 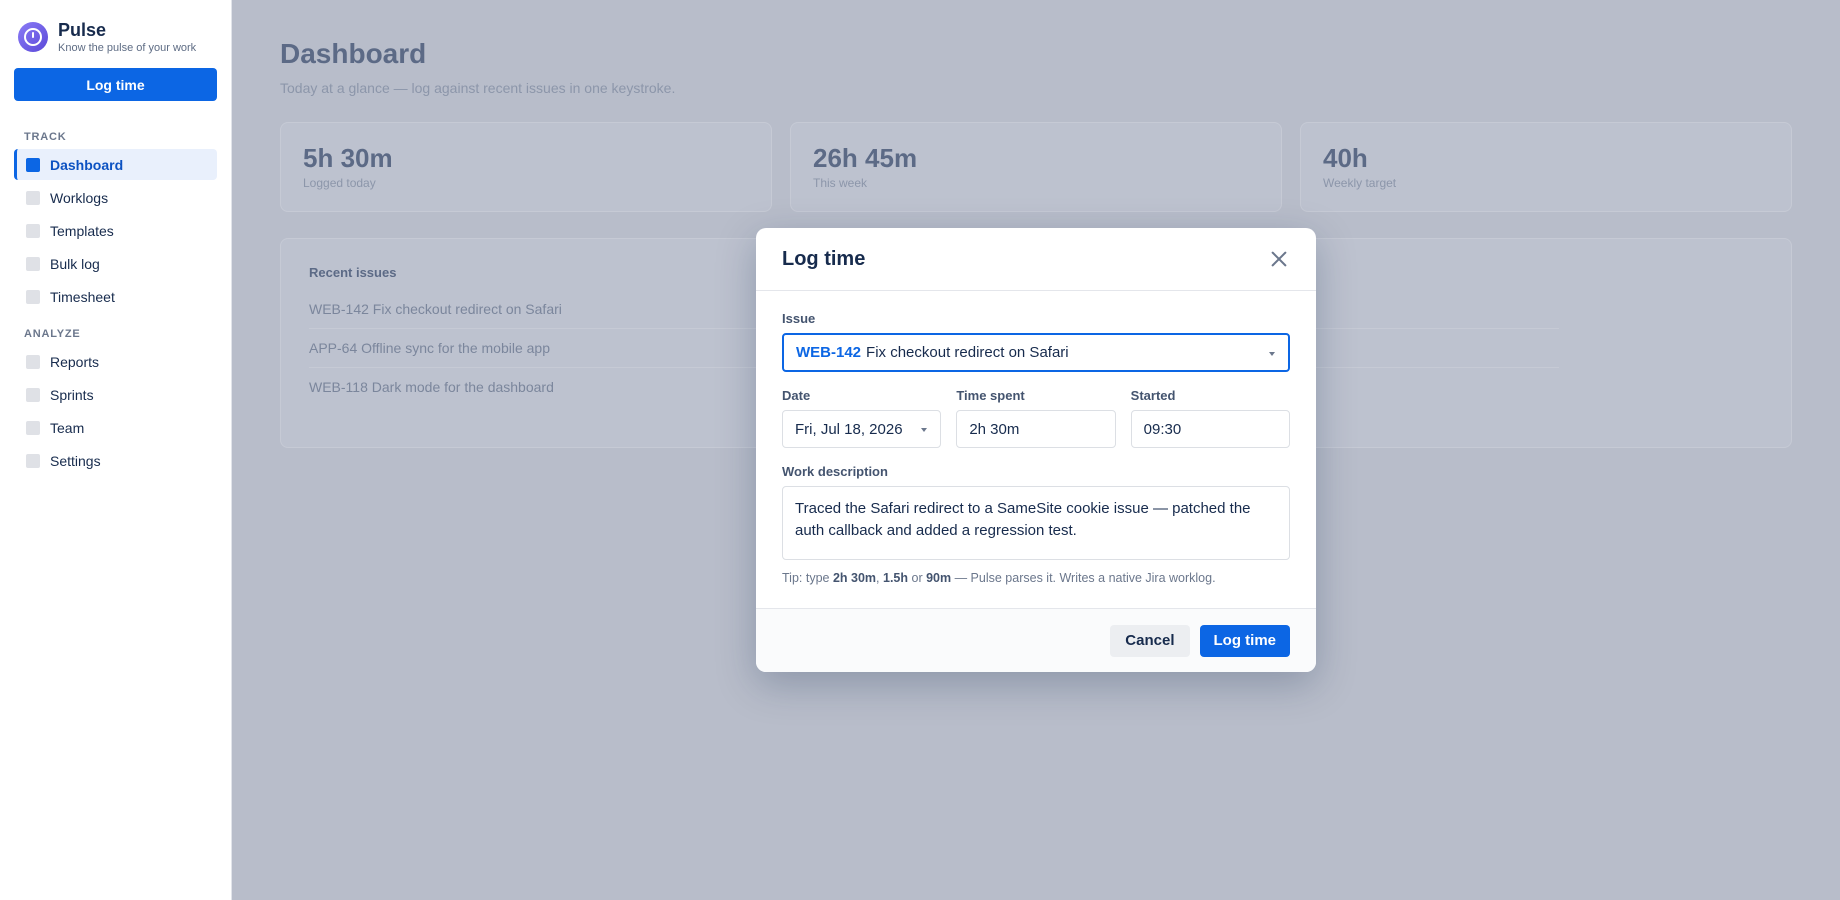 I want to click on tip-example: 90m, so click(x=939, y=578).